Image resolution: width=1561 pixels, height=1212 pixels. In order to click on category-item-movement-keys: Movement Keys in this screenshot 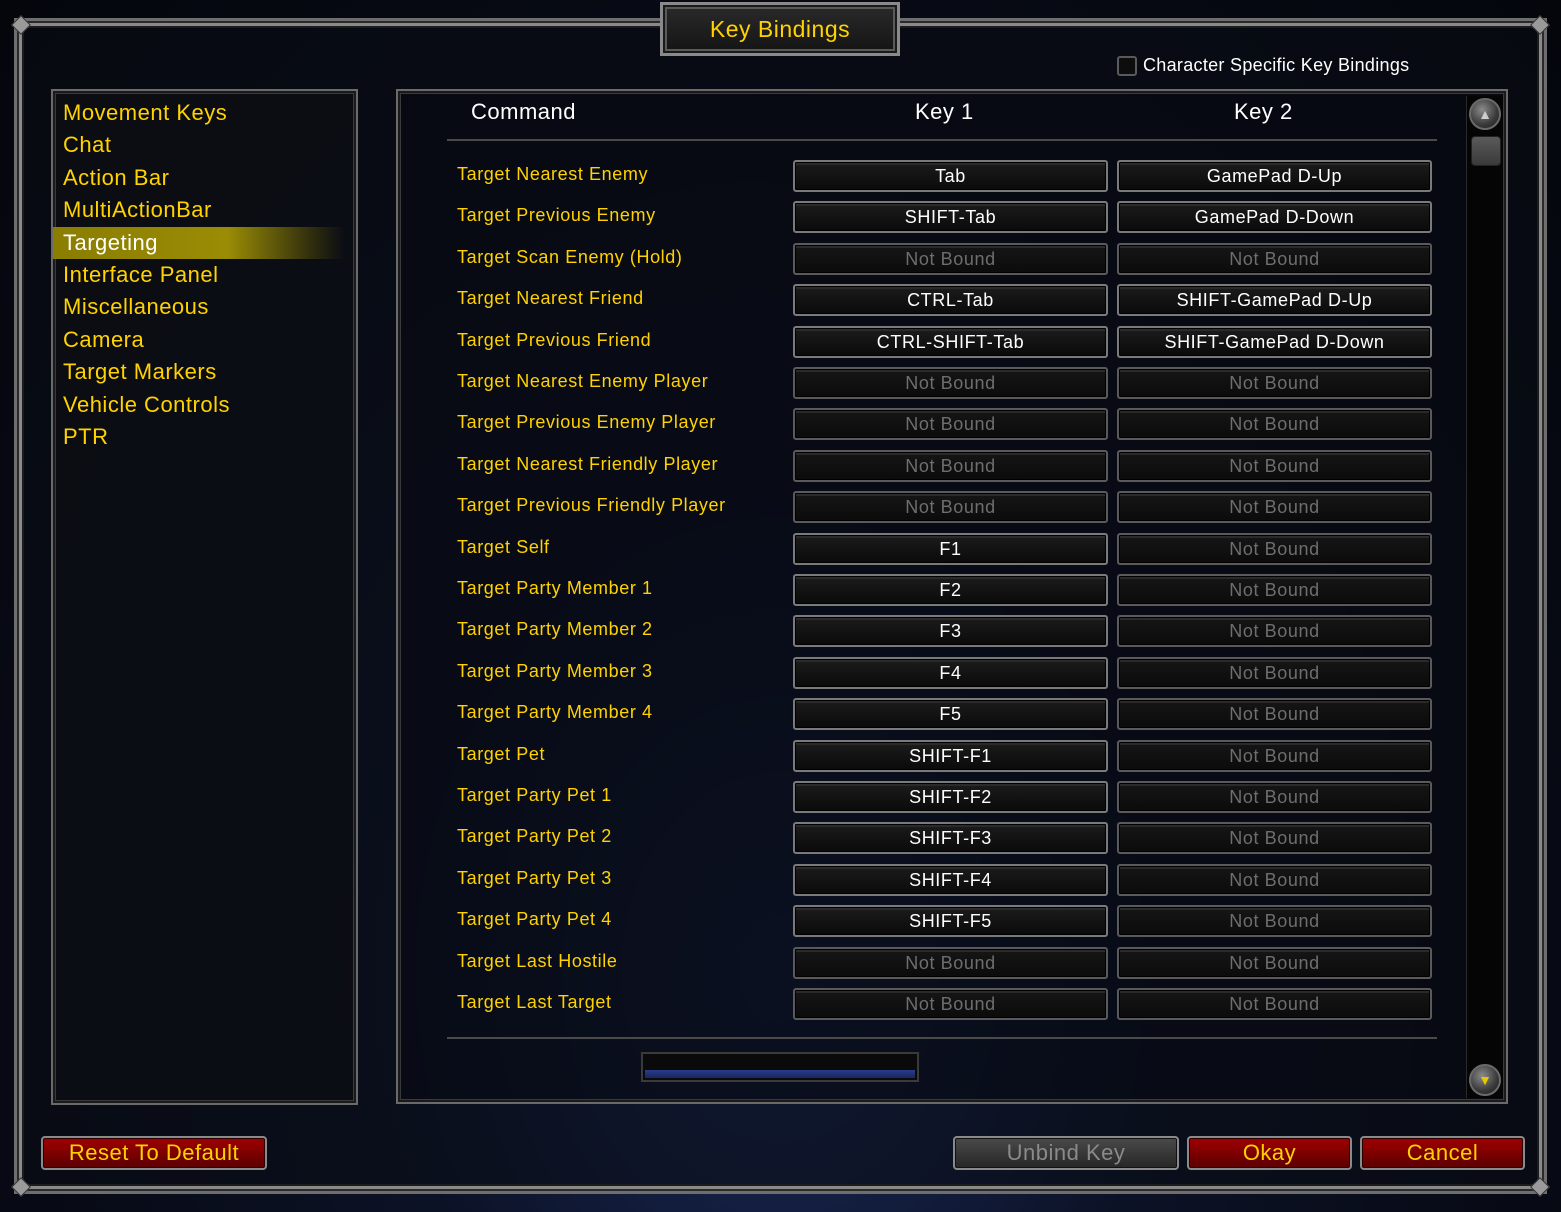, I will do `click(204, 113)`.